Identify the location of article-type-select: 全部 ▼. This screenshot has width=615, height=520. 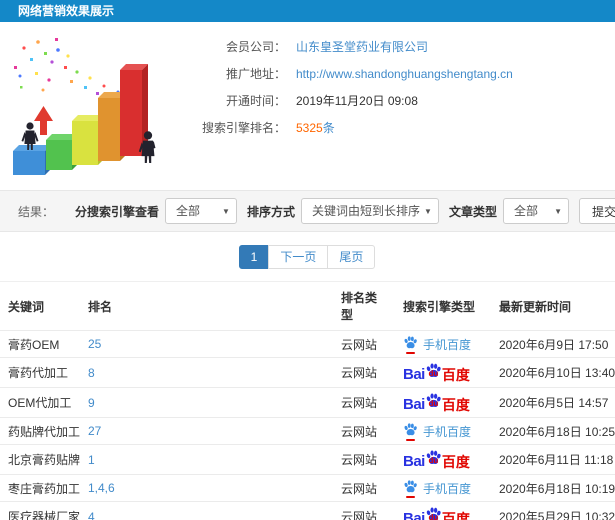
(535, 211).